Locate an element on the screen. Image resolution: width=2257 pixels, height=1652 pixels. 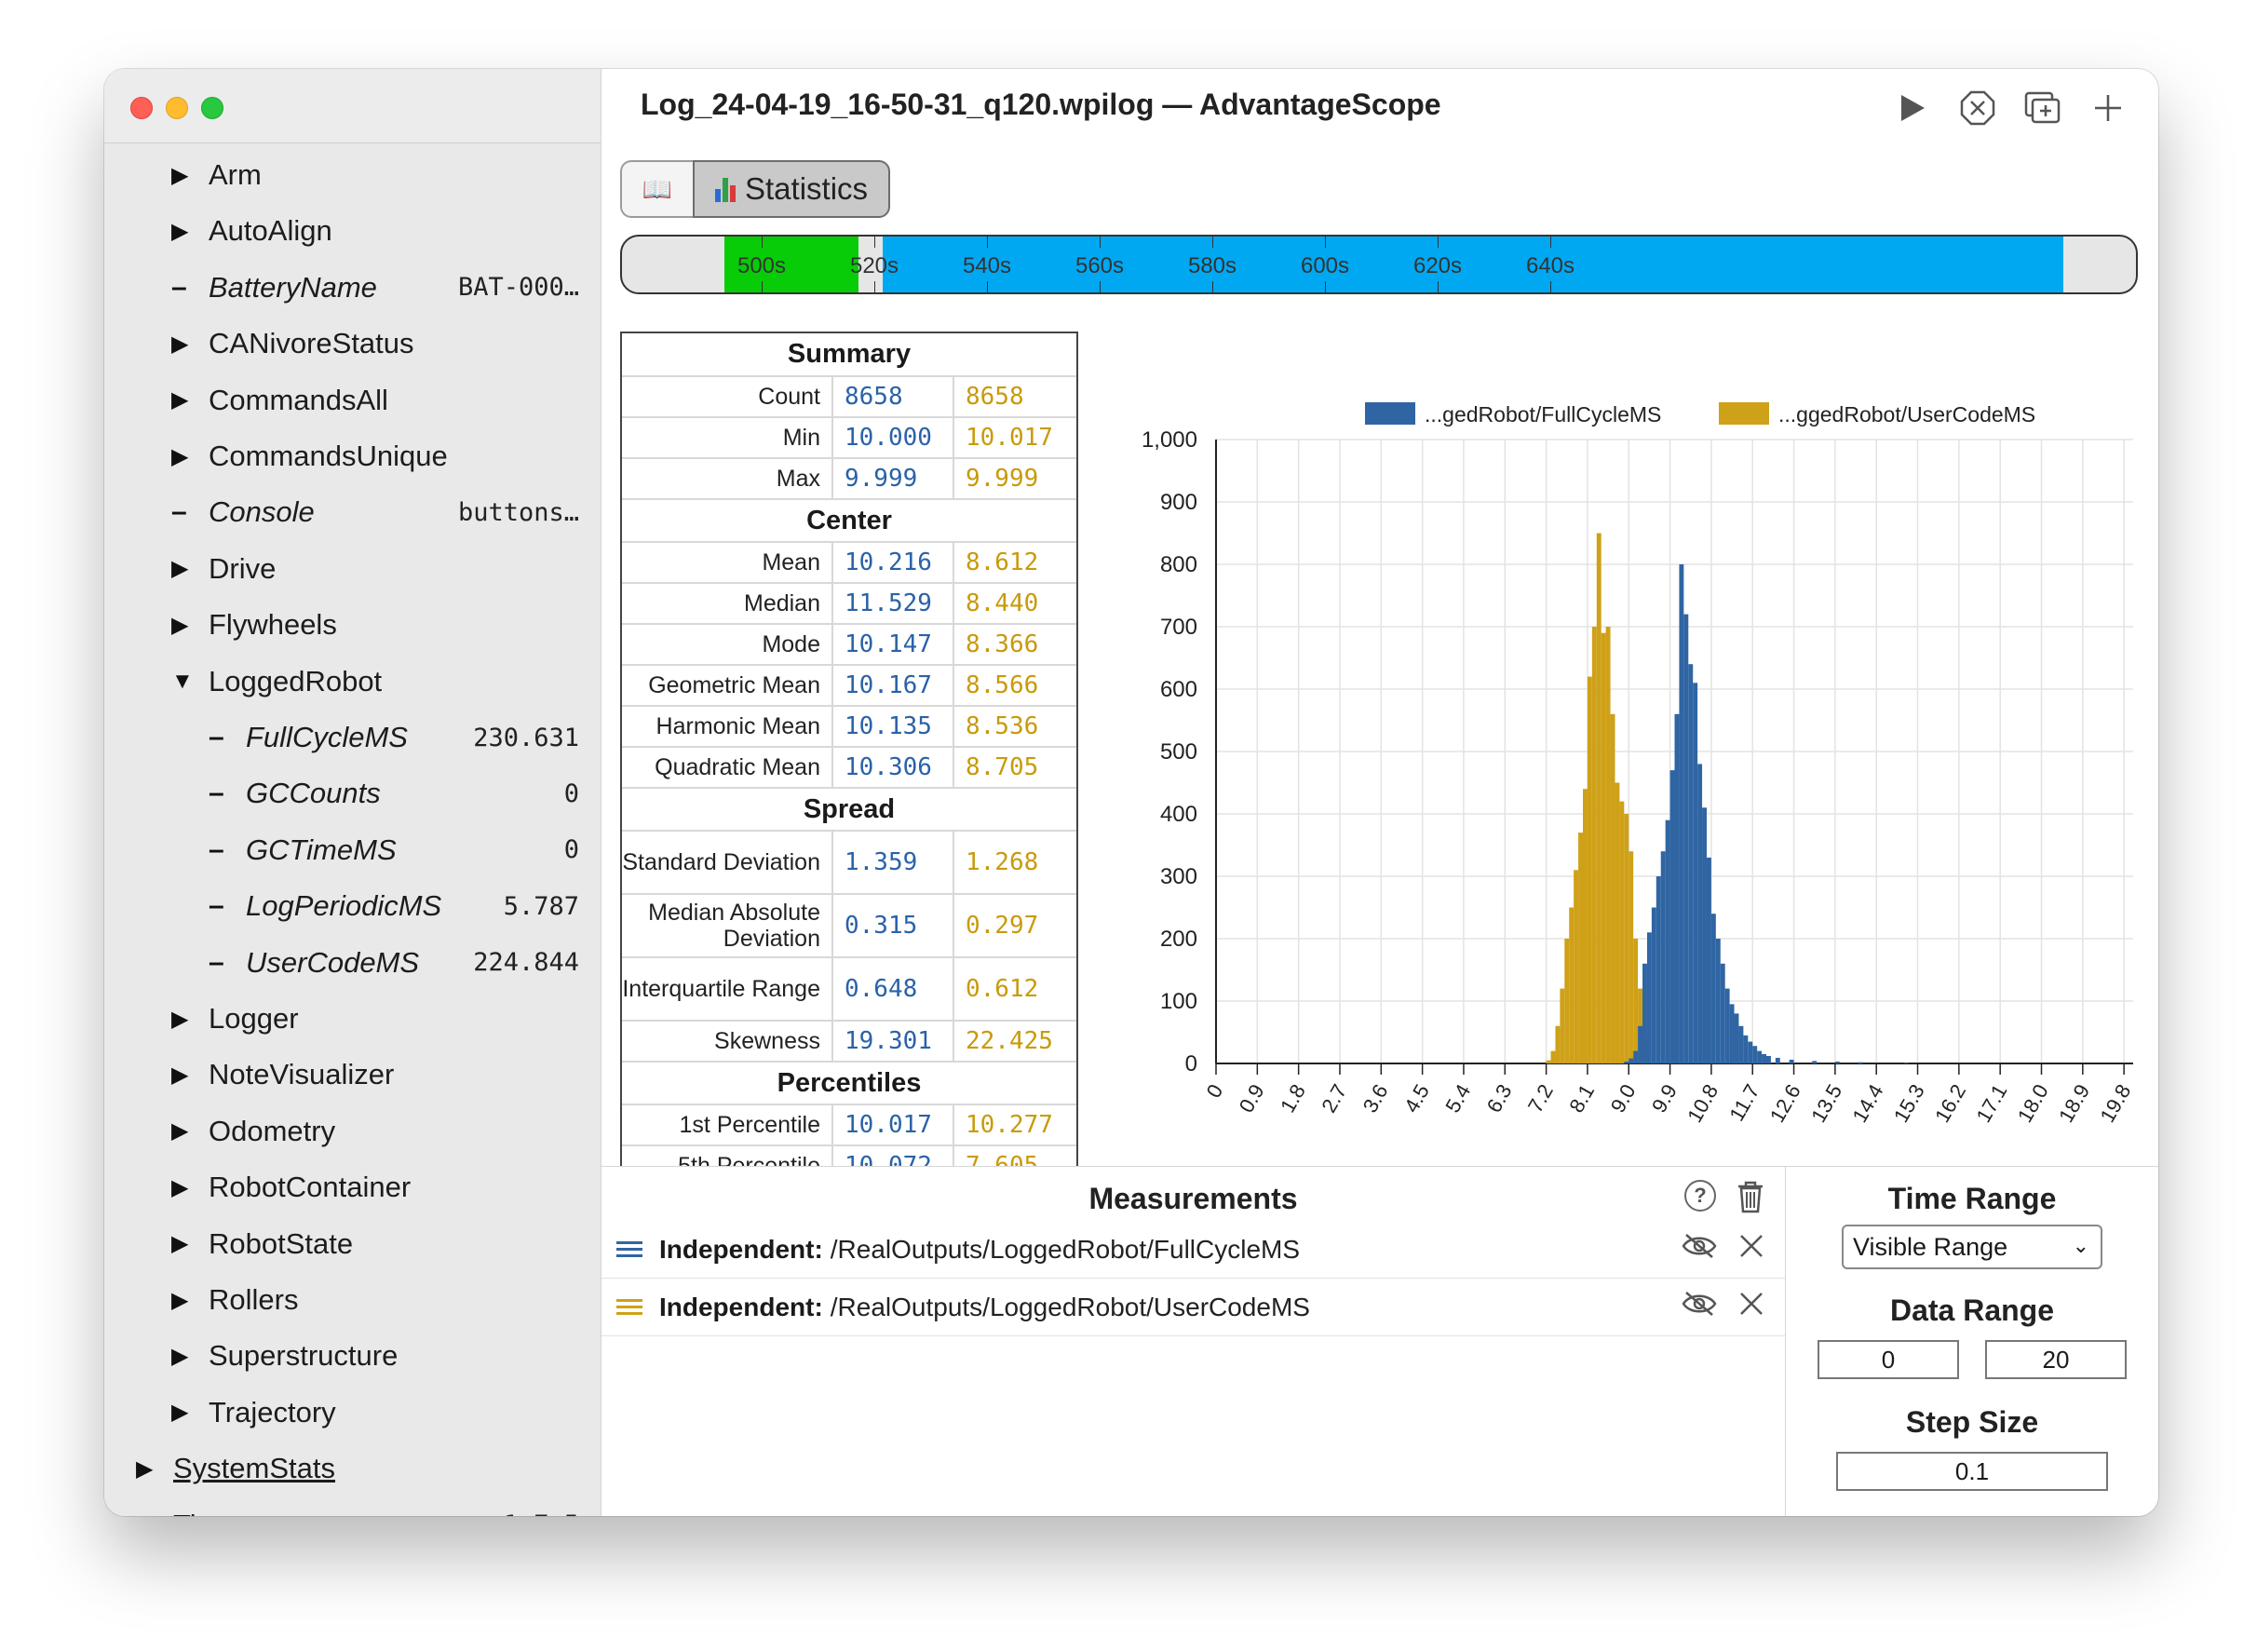
help-icon: ? is located at coordinates (1700, 1196).